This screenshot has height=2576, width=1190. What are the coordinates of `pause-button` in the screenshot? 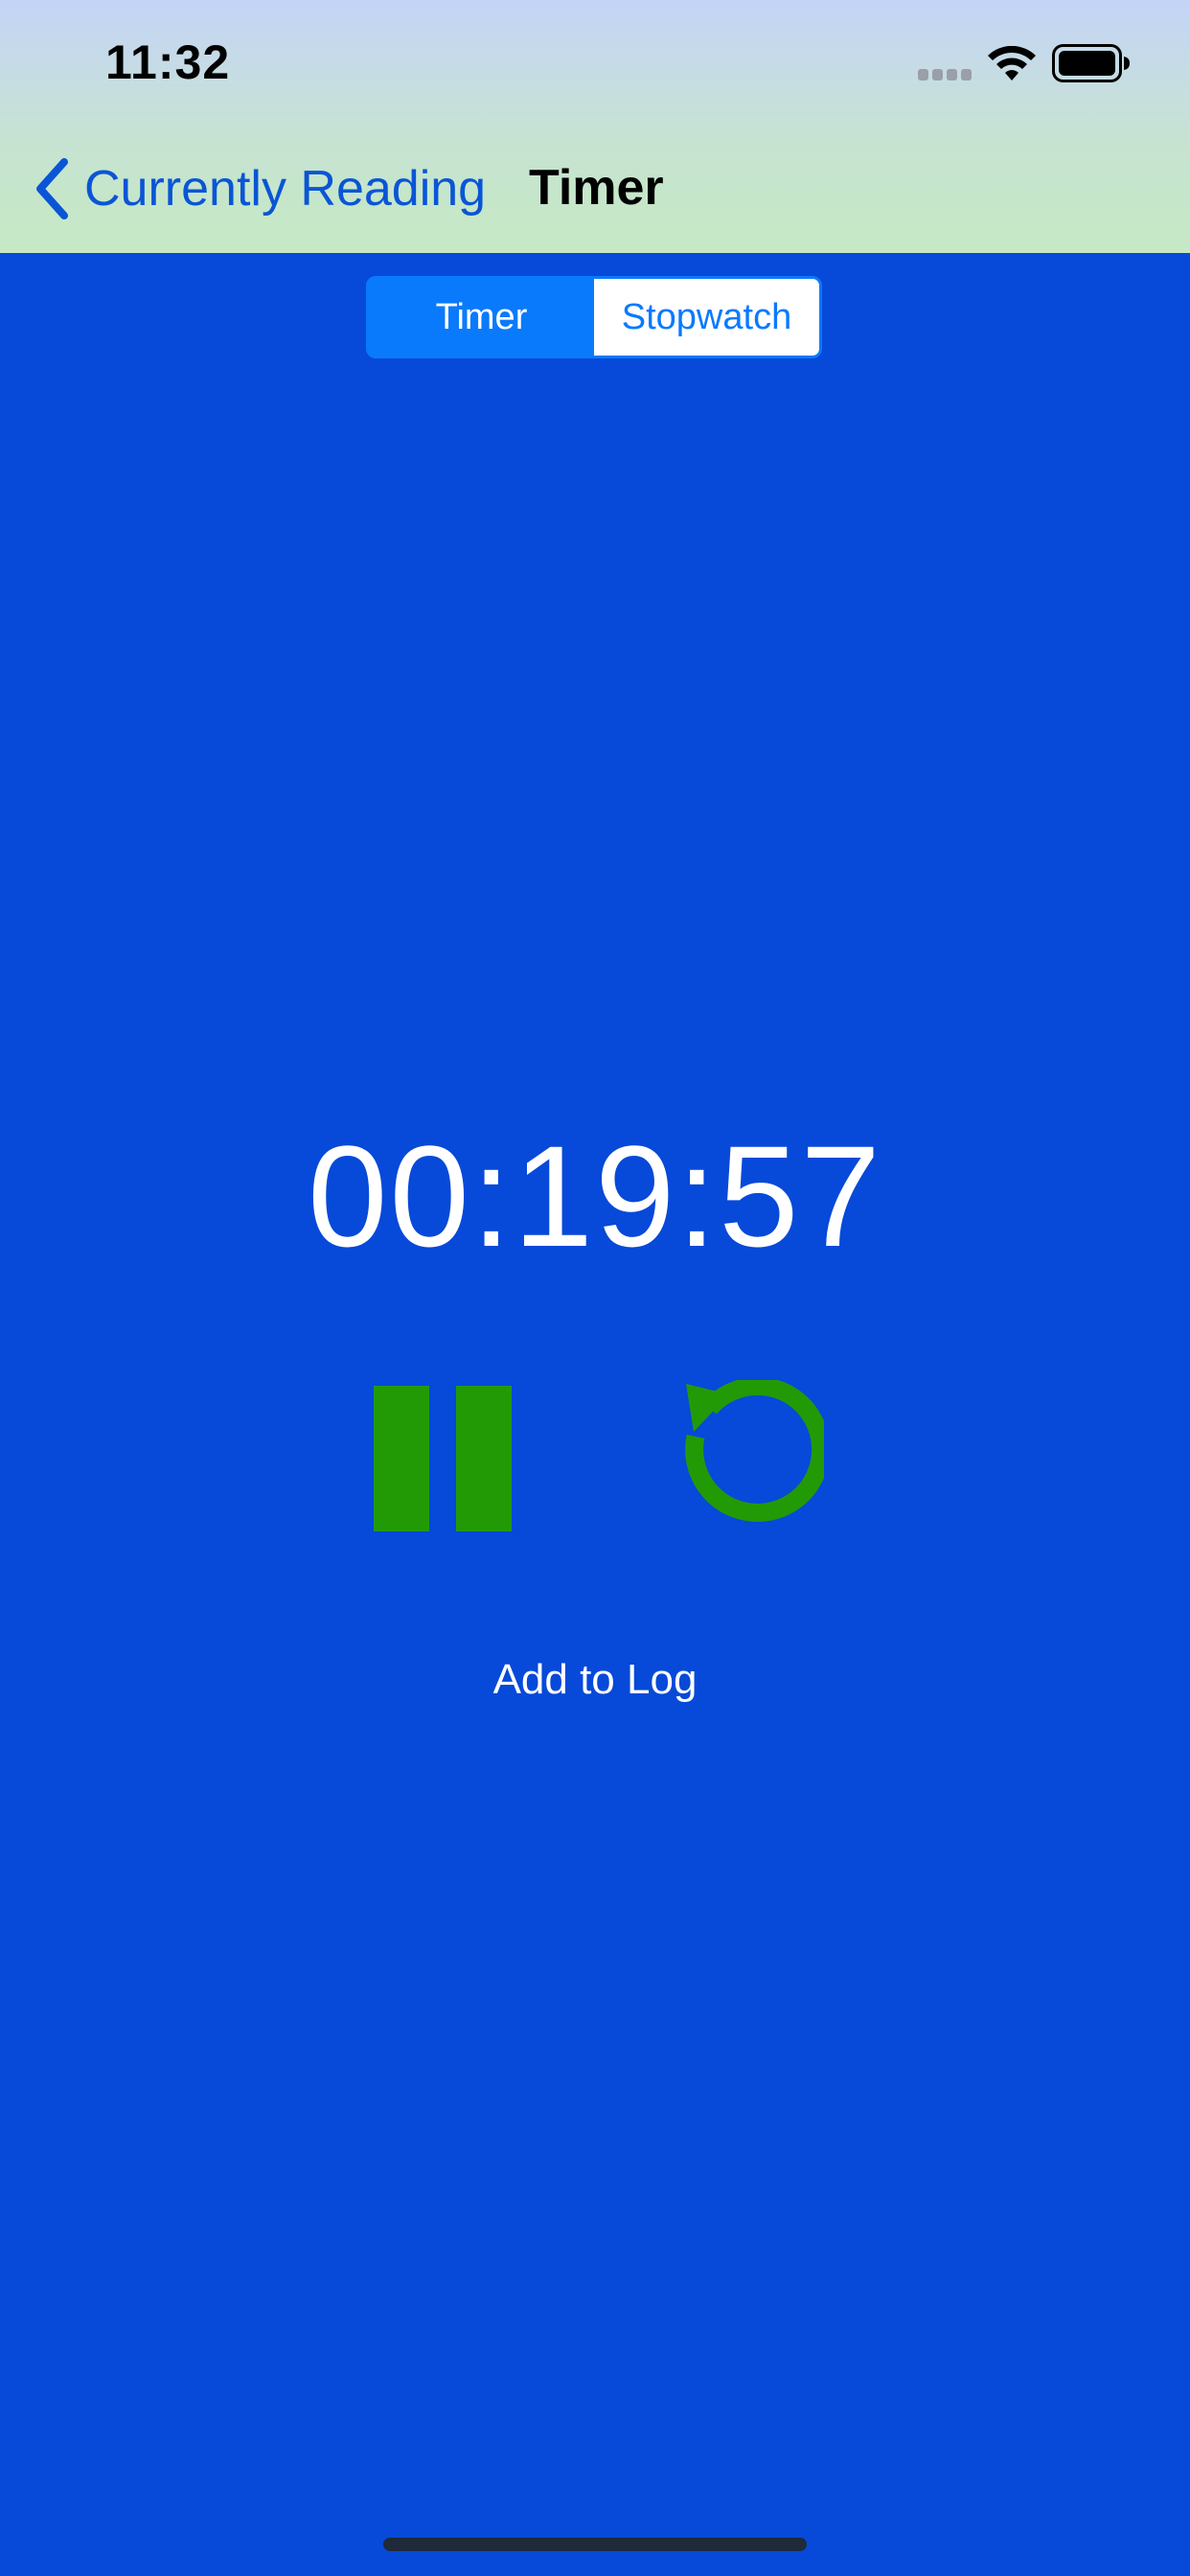 It's located at (442, 1458).